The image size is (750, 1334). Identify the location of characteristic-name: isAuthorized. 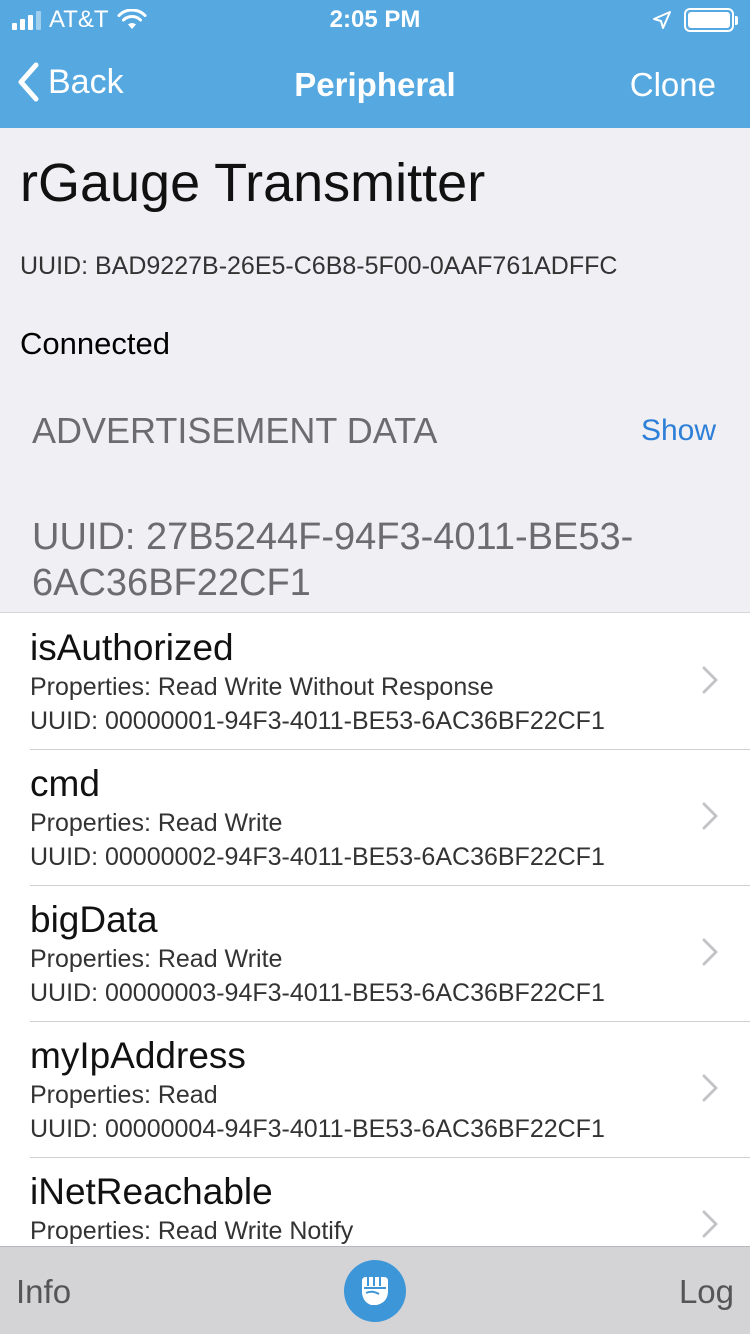
(132, 647).